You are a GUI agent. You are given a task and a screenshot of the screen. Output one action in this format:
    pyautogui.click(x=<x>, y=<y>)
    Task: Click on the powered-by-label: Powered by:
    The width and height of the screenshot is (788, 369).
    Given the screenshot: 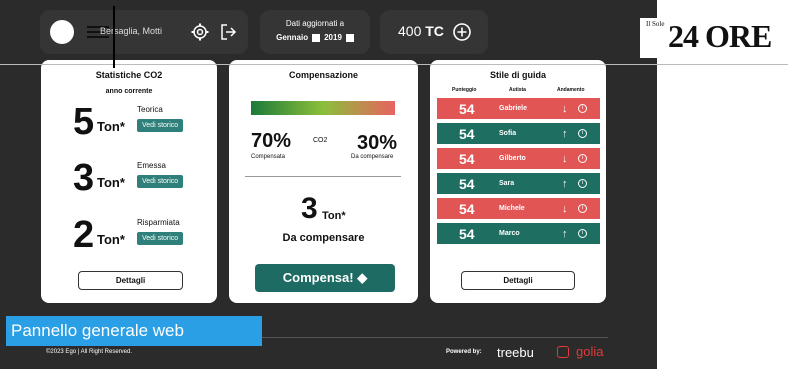 What is the action you would take?
    pyautogui.click(x=464, y=352)
    